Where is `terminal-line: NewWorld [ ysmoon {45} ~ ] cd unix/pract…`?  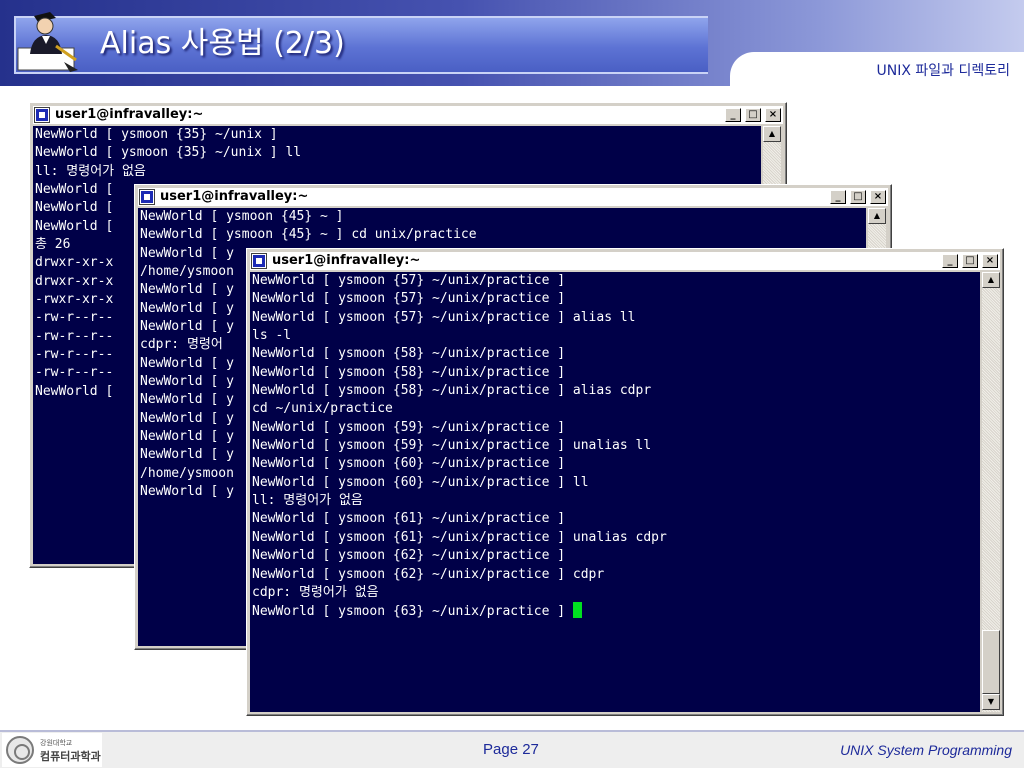
terminal-line: NewWorld [ ysmoon {45} ~ ] cd unix/pract… is located at coordinates (308, 235).